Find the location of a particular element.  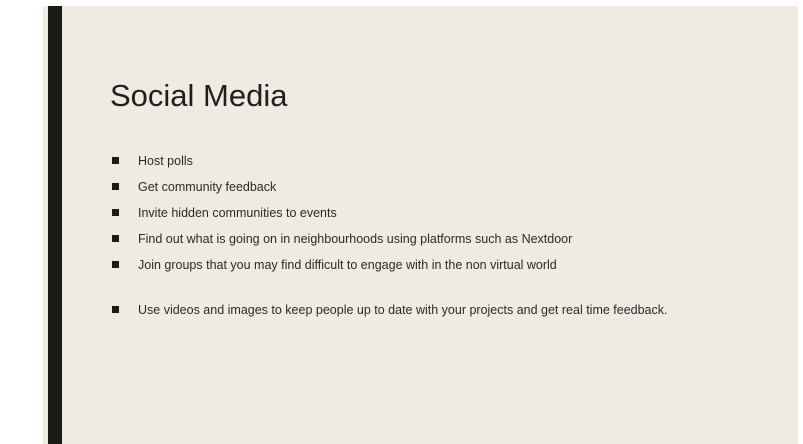

bullet-text: Get community feedback is located at coordinates (207, 187).